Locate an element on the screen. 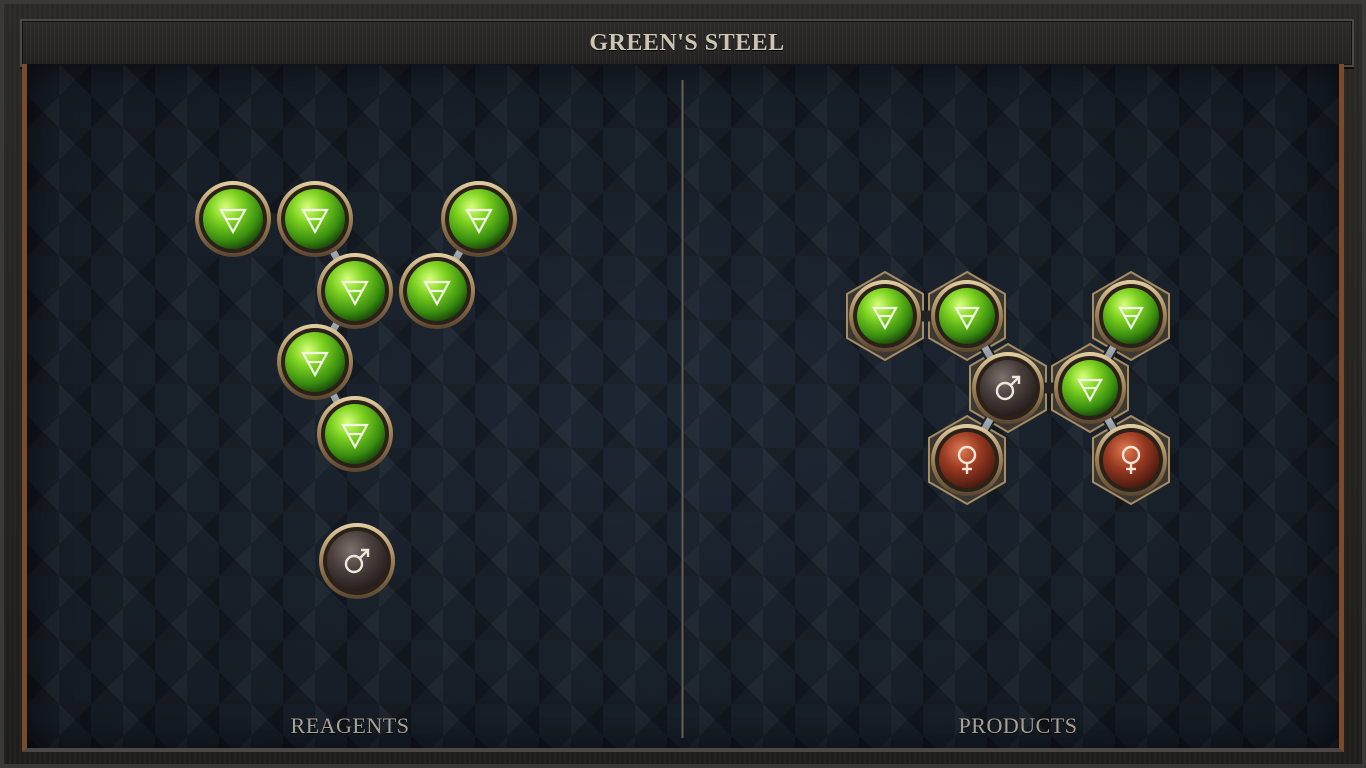 The image size is (1366, 768). reagent-earth-molecule is located at coordinates (356, 326).